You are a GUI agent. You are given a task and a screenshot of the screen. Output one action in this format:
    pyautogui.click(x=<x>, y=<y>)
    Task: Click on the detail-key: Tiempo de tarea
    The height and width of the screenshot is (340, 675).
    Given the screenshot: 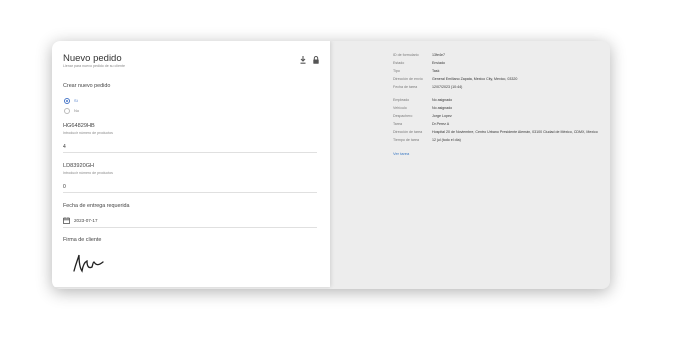 What is the action you would take?
    pyautogui.click(x=406, y=140)
    